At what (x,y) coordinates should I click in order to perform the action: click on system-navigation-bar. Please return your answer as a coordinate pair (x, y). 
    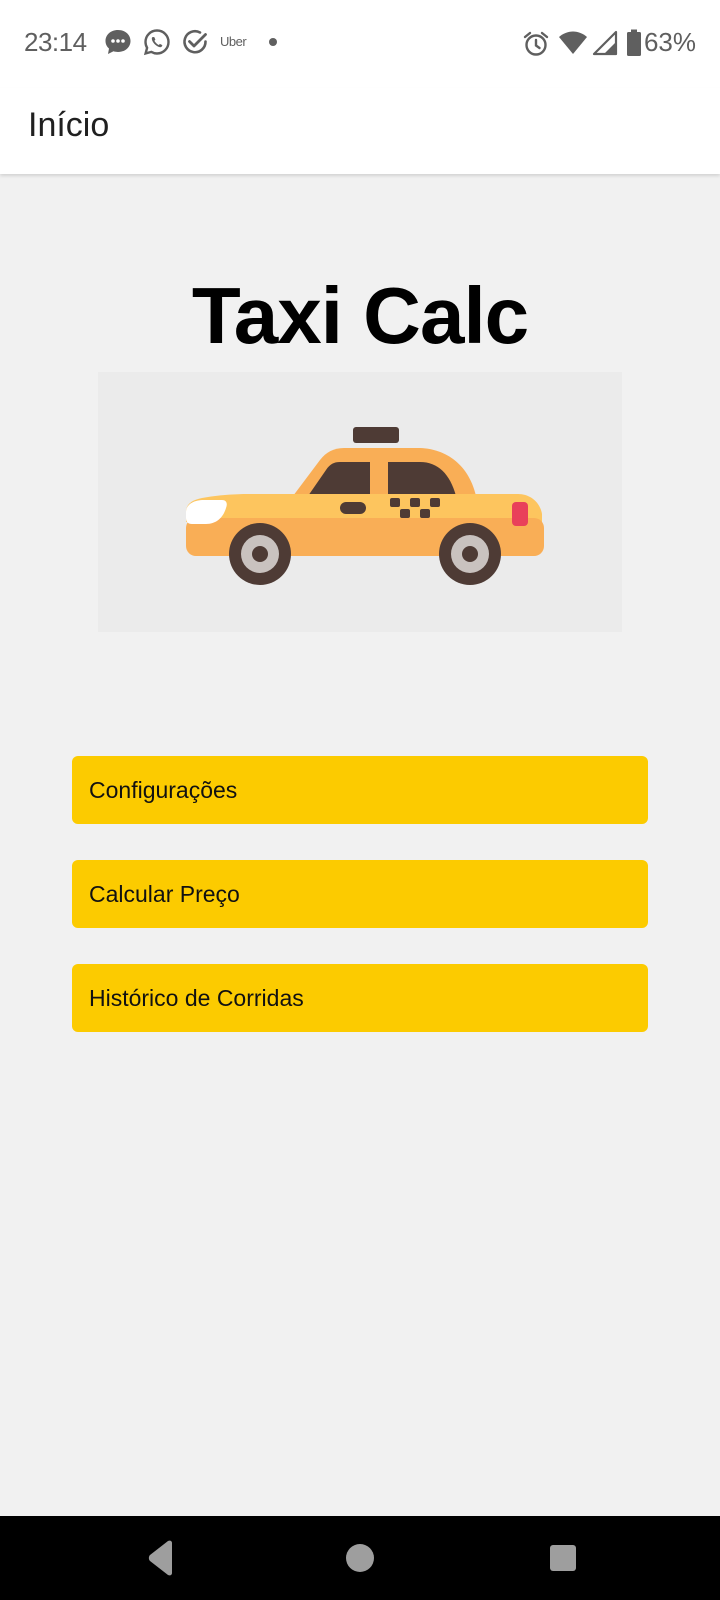
    Looking at the image, I should click on (360, 1558).